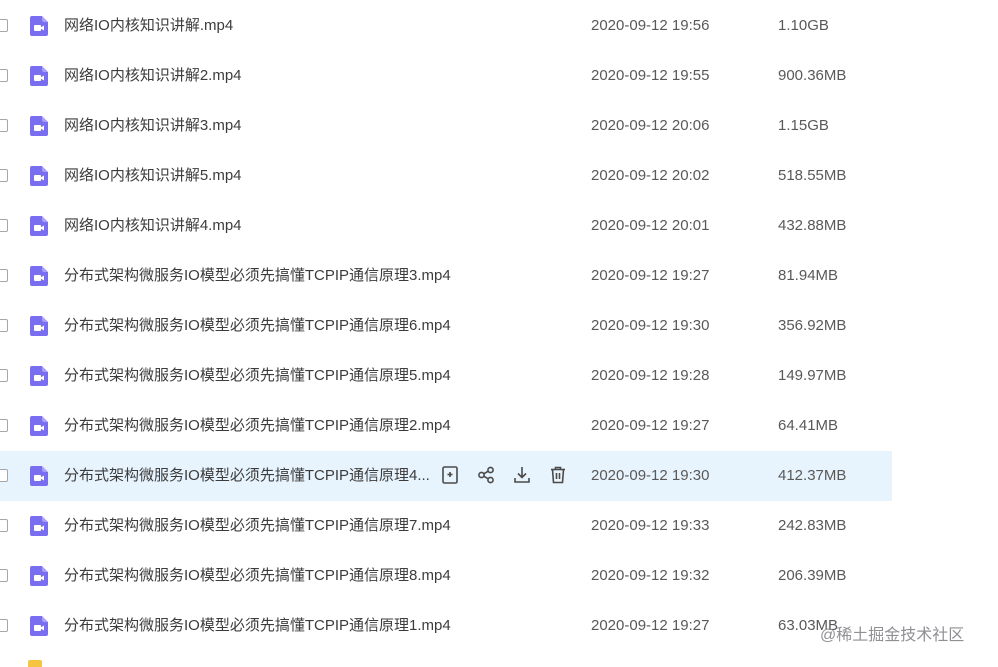 The width and height of the screenshot is (998, 667). Describe the element at coordinates (153, 176) in the screenshot. I see `file-name: 网络IO内核知识讲解5.mp4` at that location.